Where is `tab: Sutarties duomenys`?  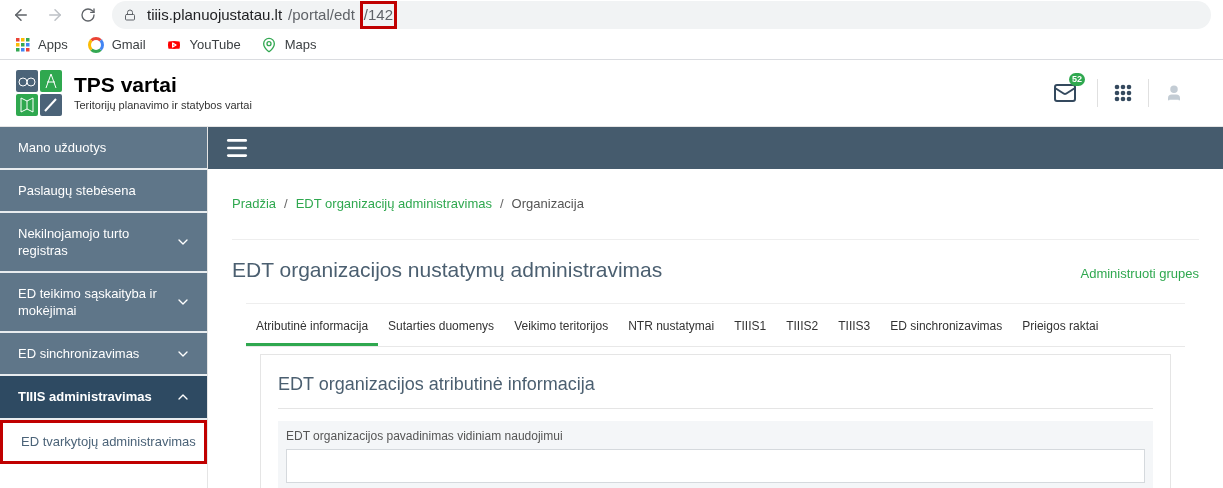 tab: Sutarties duomenys is located at coordinates (441, 331).